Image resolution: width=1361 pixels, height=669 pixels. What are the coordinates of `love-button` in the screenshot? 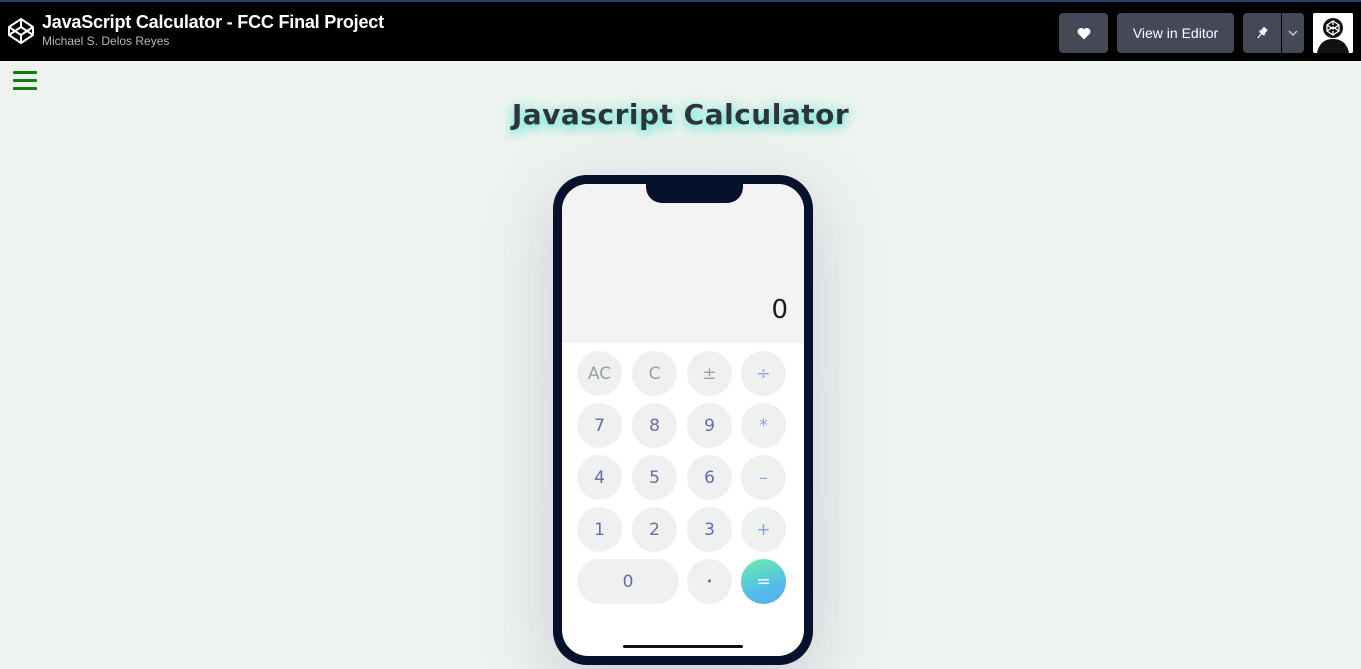 It's located at (1083, 33).